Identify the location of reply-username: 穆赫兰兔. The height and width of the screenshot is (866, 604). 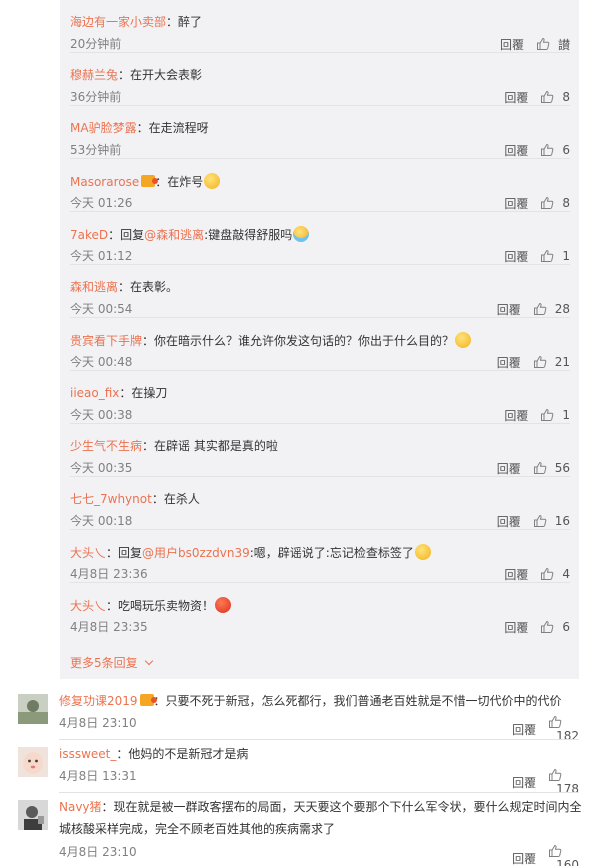
(94, 75).